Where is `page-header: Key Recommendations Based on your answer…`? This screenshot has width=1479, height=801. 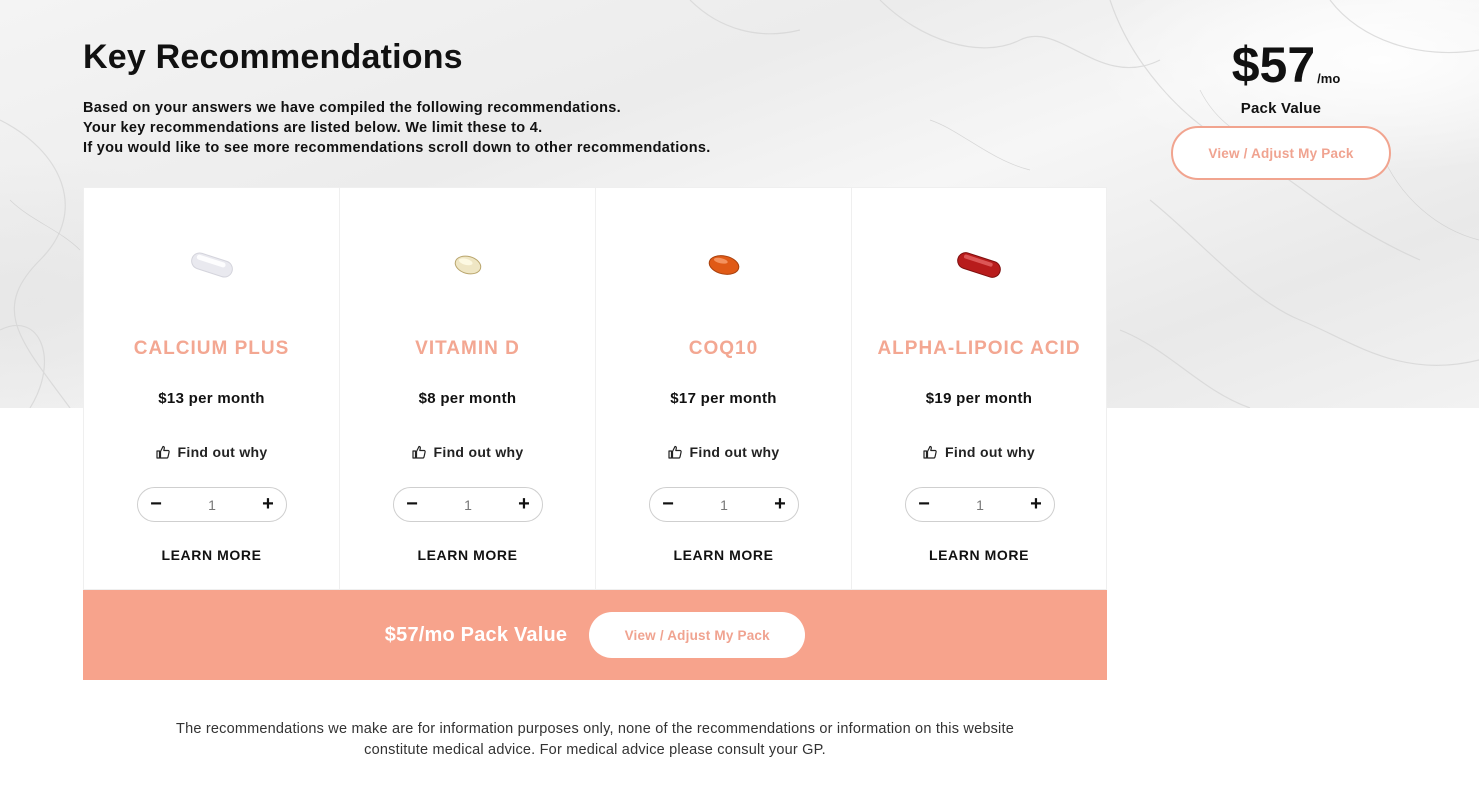
page-header: Key Recommendations Based on your answer… is located at coordinates (463, 97).